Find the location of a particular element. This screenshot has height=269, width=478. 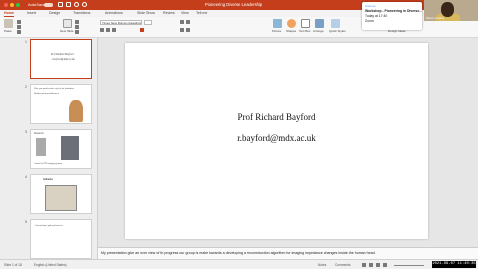

close-window-icon is located at coordinates (6, 5).